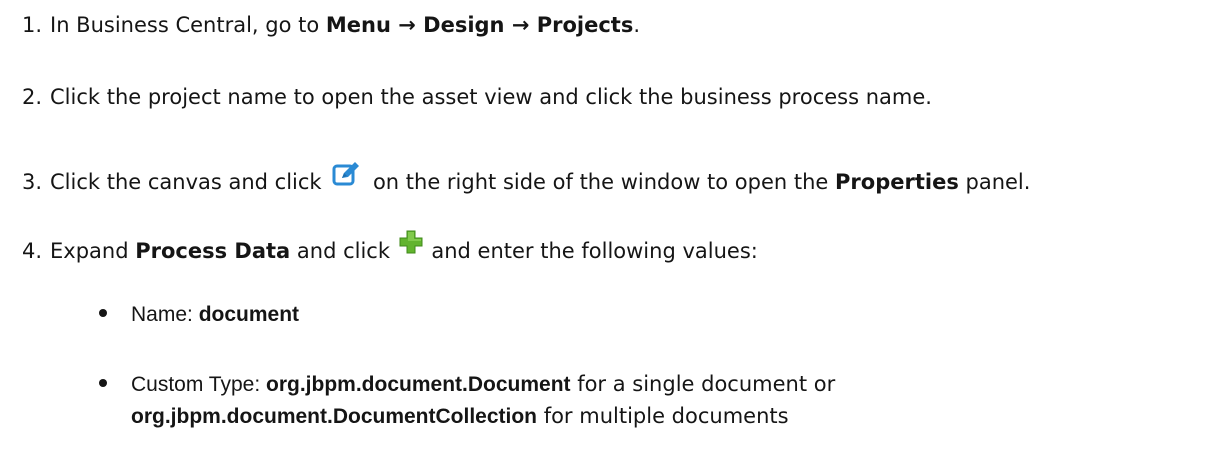 The height and width of the screenshot is (457, 1212). Describe the element at coordinates (193, 384) in the screenshot. I see `bullet-label: Custom Type` at that location.